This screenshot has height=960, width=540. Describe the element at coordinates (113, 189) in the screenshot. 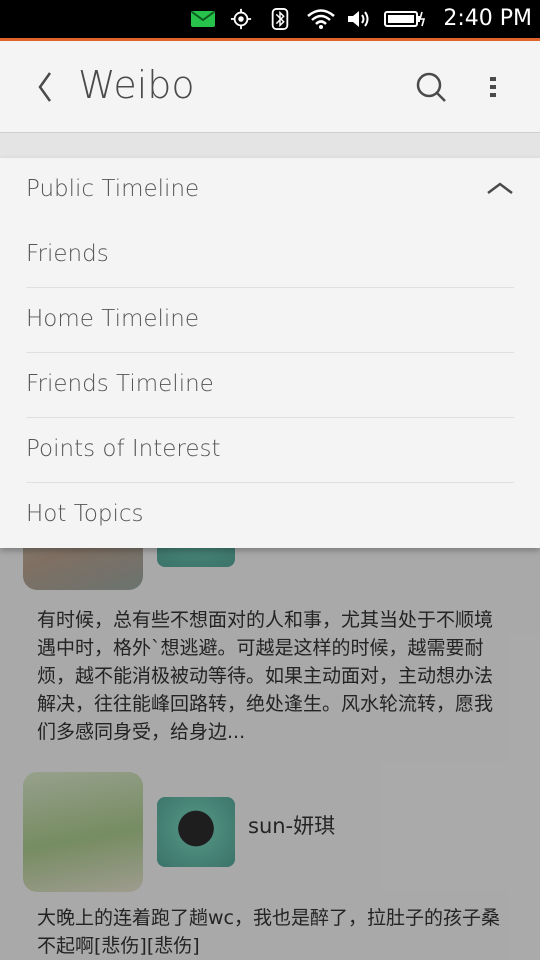

I see `dropdown-selected-label: Public Timeline` at that location.